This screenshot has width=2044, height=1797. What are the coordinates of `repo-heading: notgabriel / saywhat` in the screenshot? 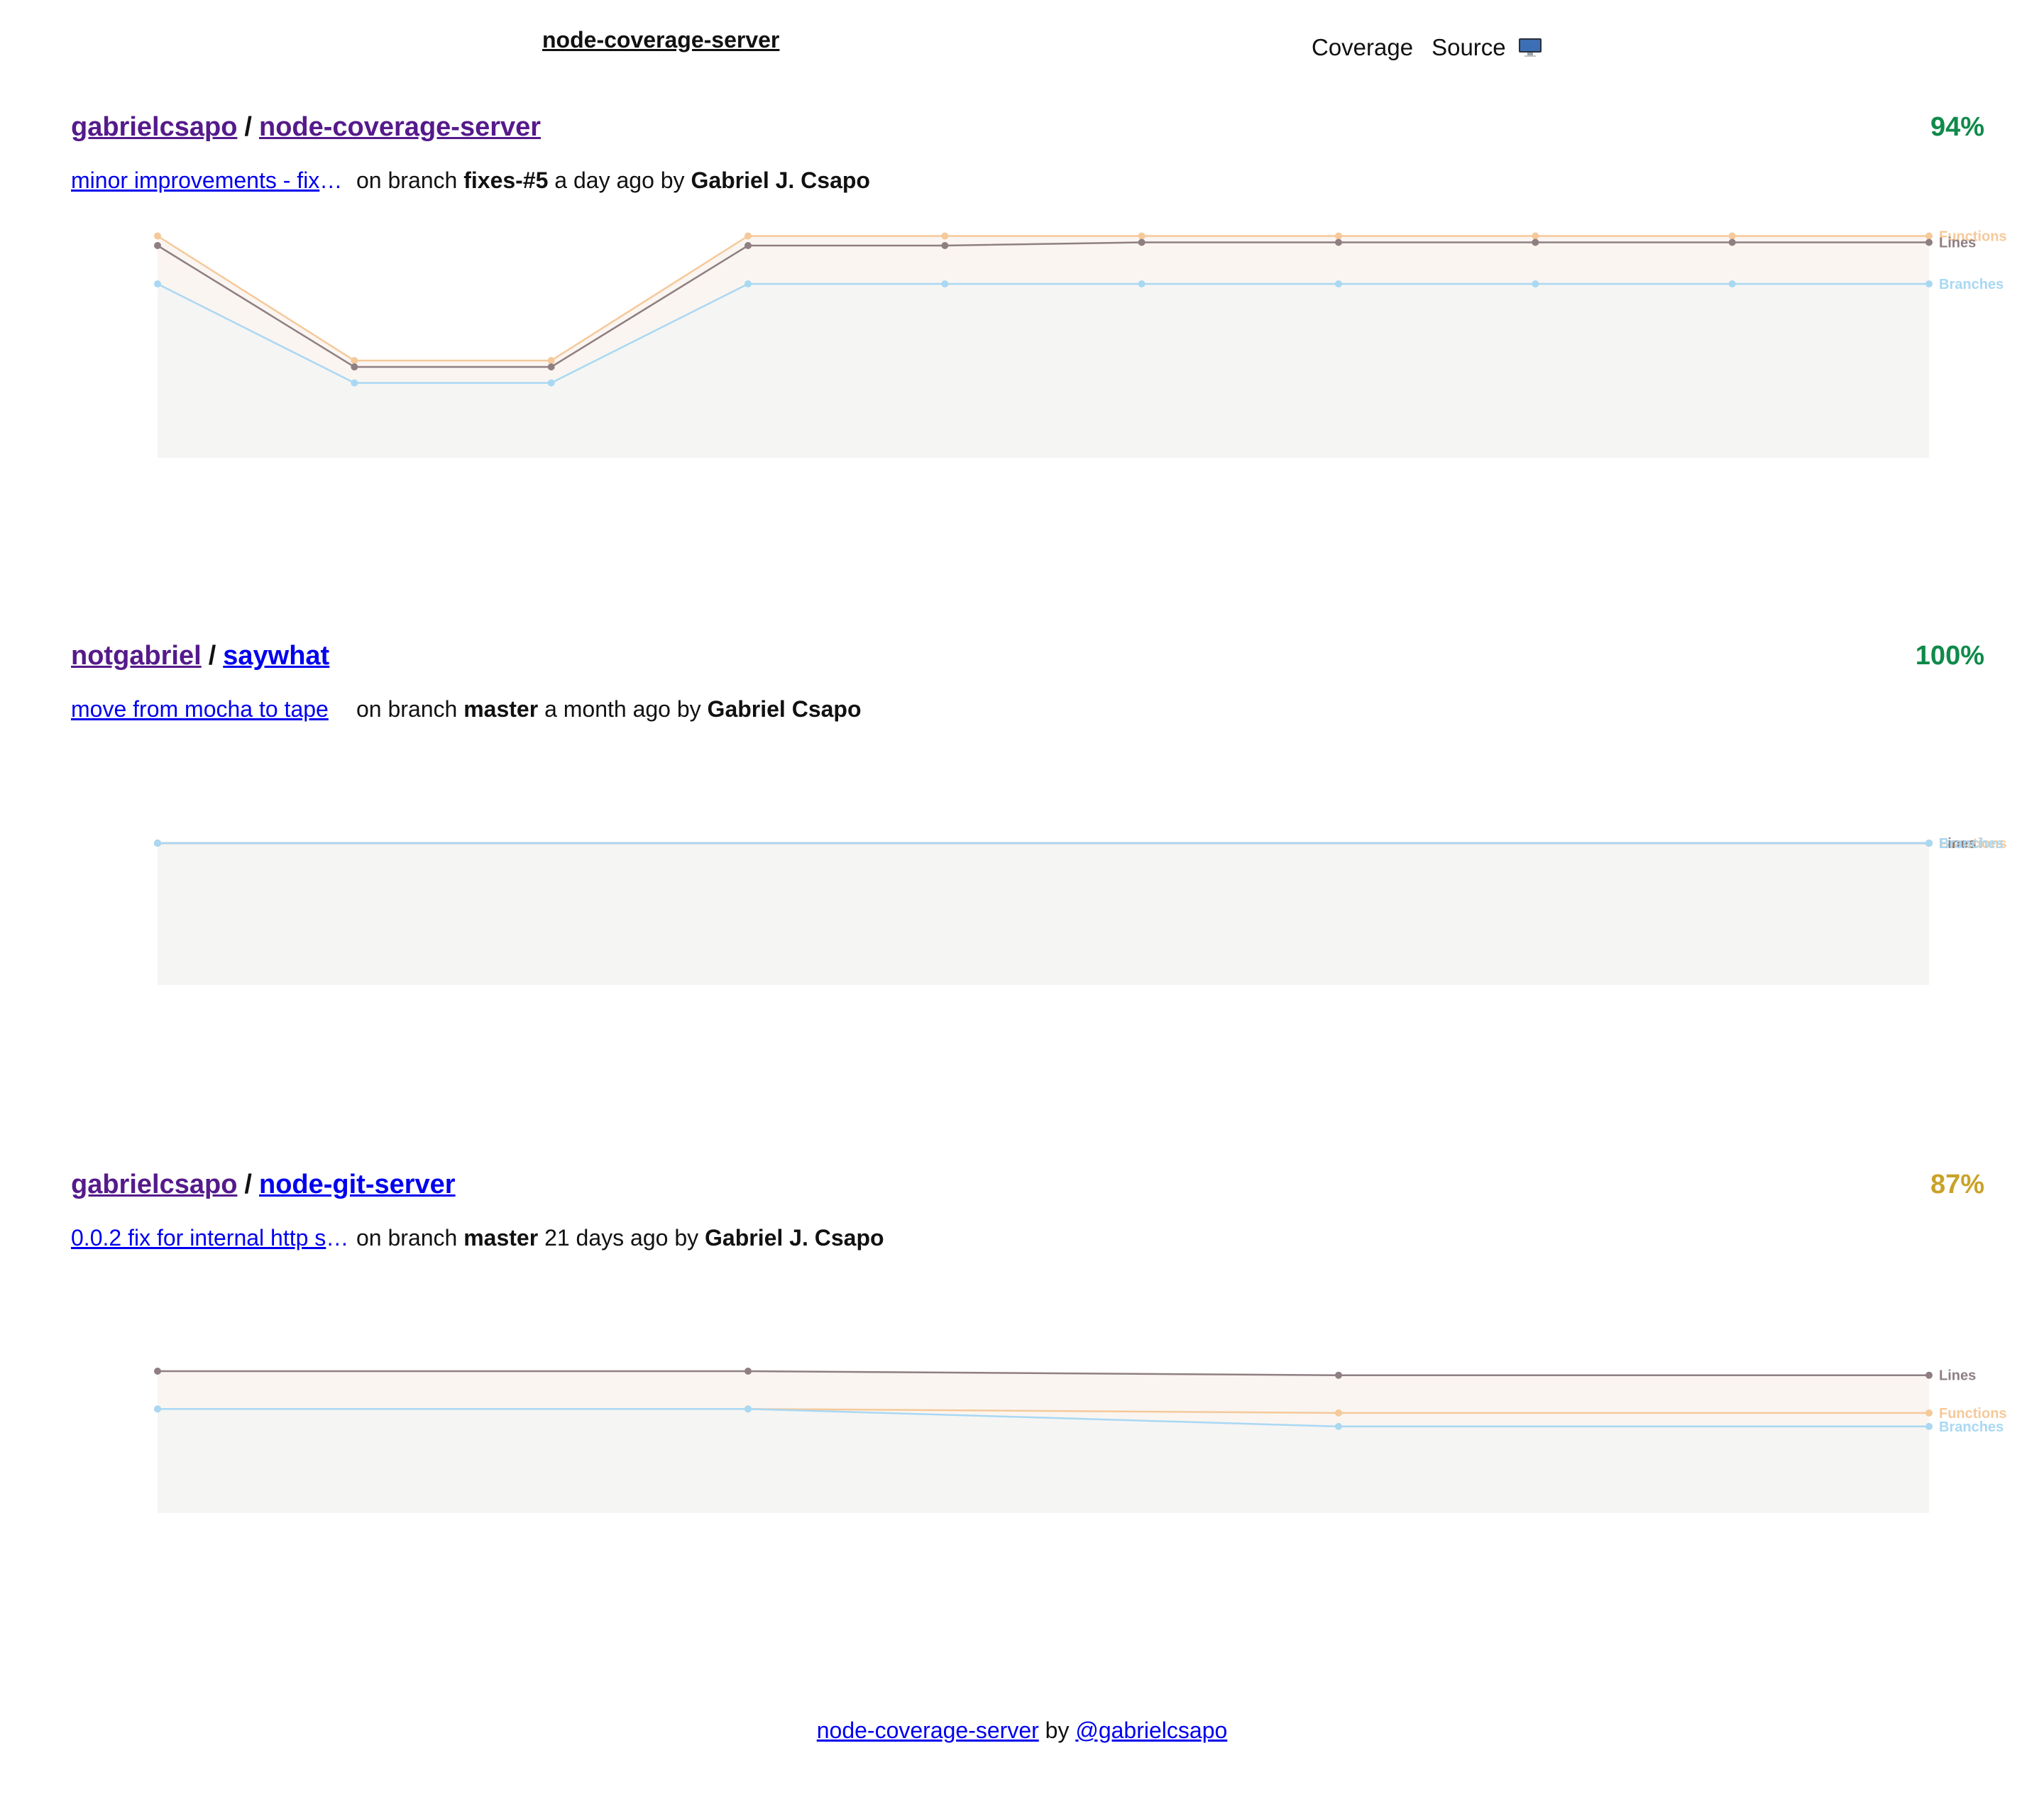 It's located at (200, 656).